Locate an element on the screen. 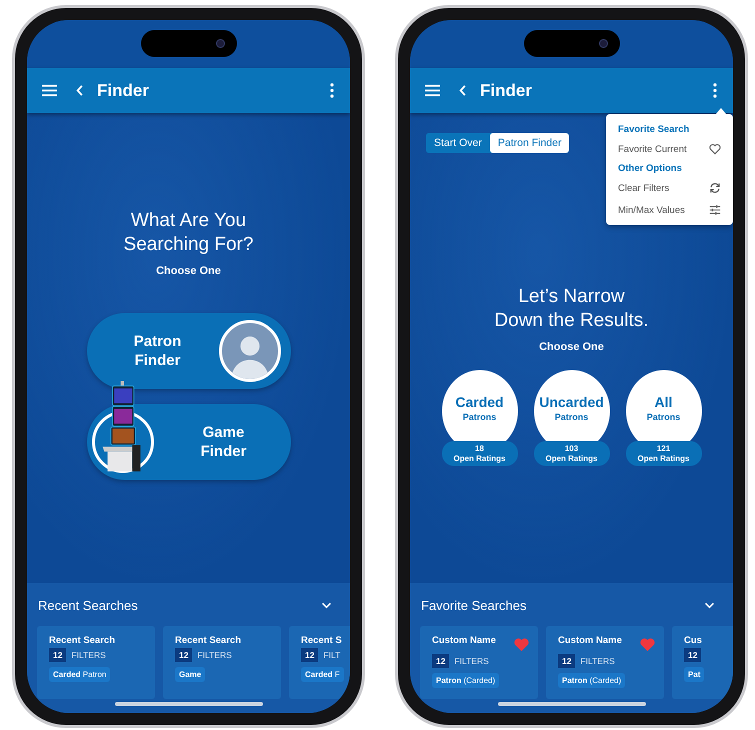 The width and height of the screenshot is (755, 730). menu-item: Clear Filters is located at coordinates (669, 188).